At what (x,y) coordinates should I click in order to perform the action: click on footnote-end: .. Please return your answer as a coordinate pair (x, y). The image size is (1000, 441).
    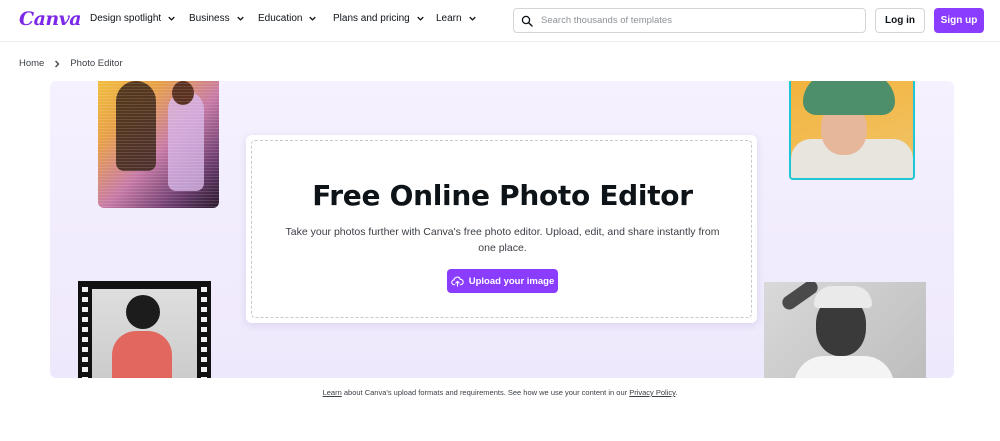
    Looking at the image, I should click on (676, 392).